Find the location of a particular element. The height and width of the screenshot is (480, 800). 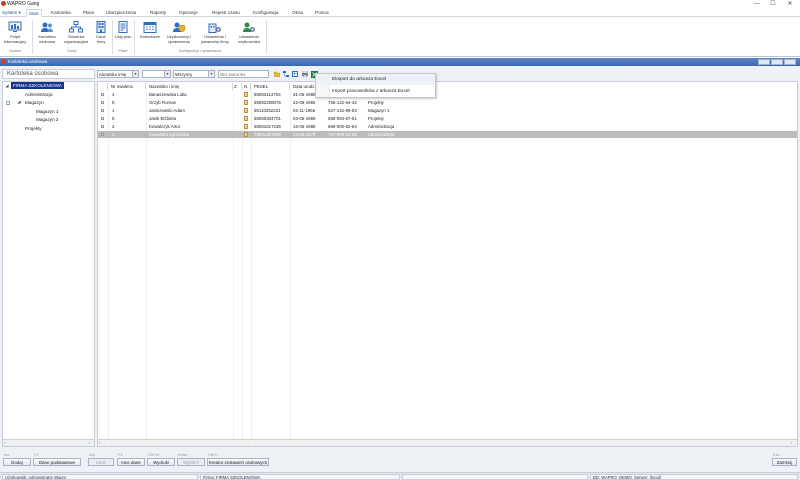

folder-icon is located at coordinates (277, 74).